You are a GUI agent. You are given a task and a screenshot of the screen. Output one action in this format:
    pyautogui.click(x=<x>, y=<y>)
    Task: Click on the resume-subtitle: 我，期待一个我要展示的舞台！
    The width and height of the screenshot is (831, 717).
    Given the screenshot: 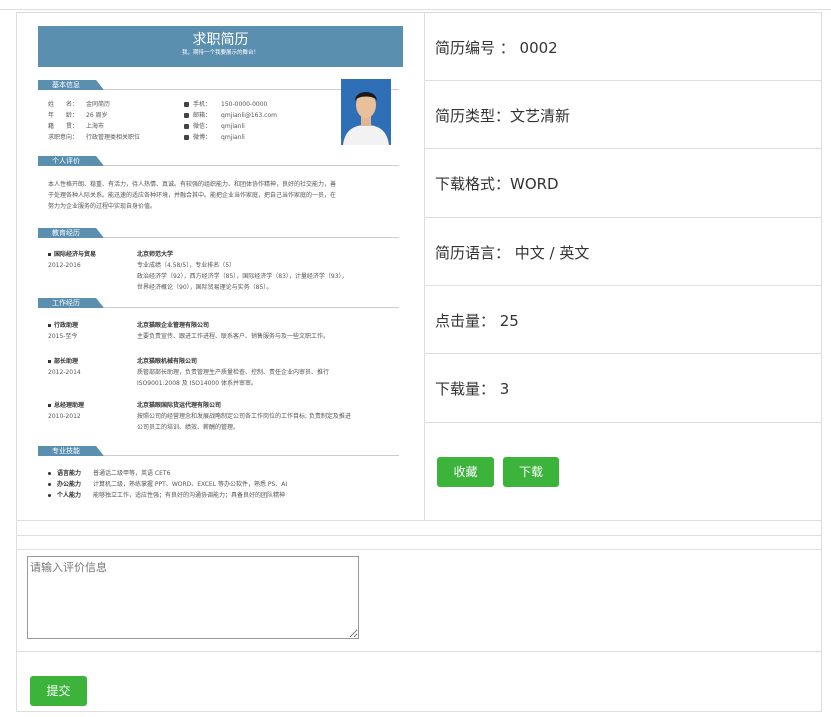 What is the action you would take?
    pyautogui.click(x=220, y=53)
    